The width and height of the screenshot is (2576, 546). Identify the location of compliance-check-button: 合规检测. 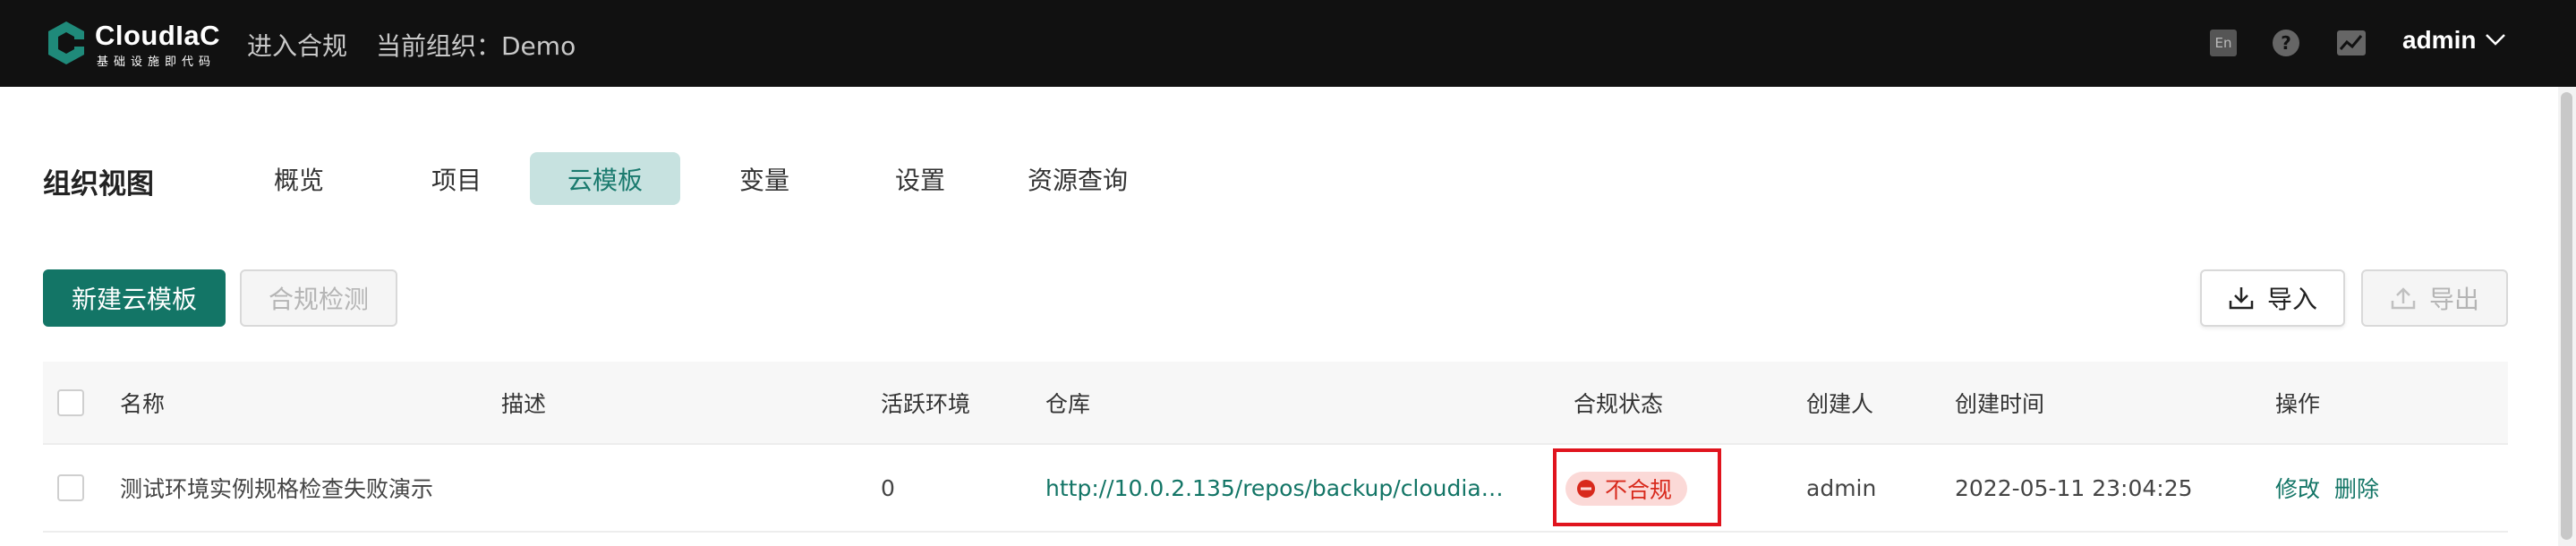
(318, 298).